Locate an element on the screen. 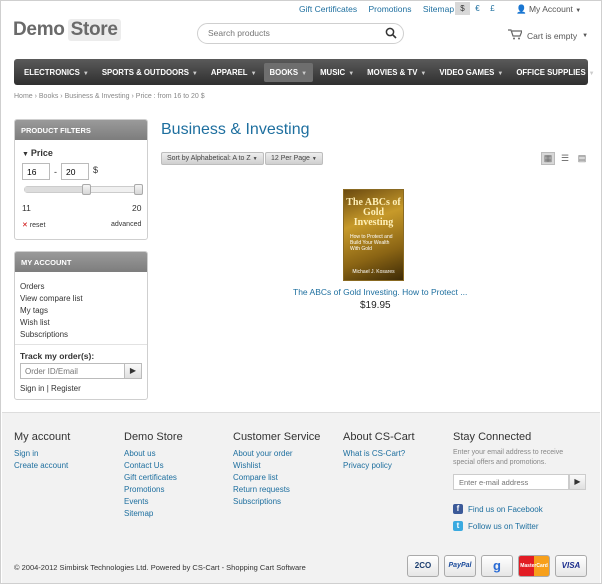 The image size is (602, 584). view-compare-list-link: View compare list is located at coordinates (51, 299).